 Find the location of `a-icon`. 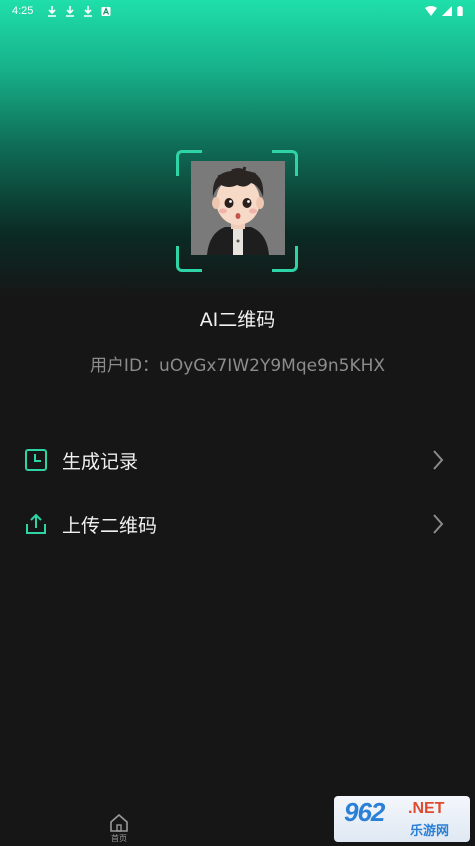

a-icon is located at coordinates (106, 11).